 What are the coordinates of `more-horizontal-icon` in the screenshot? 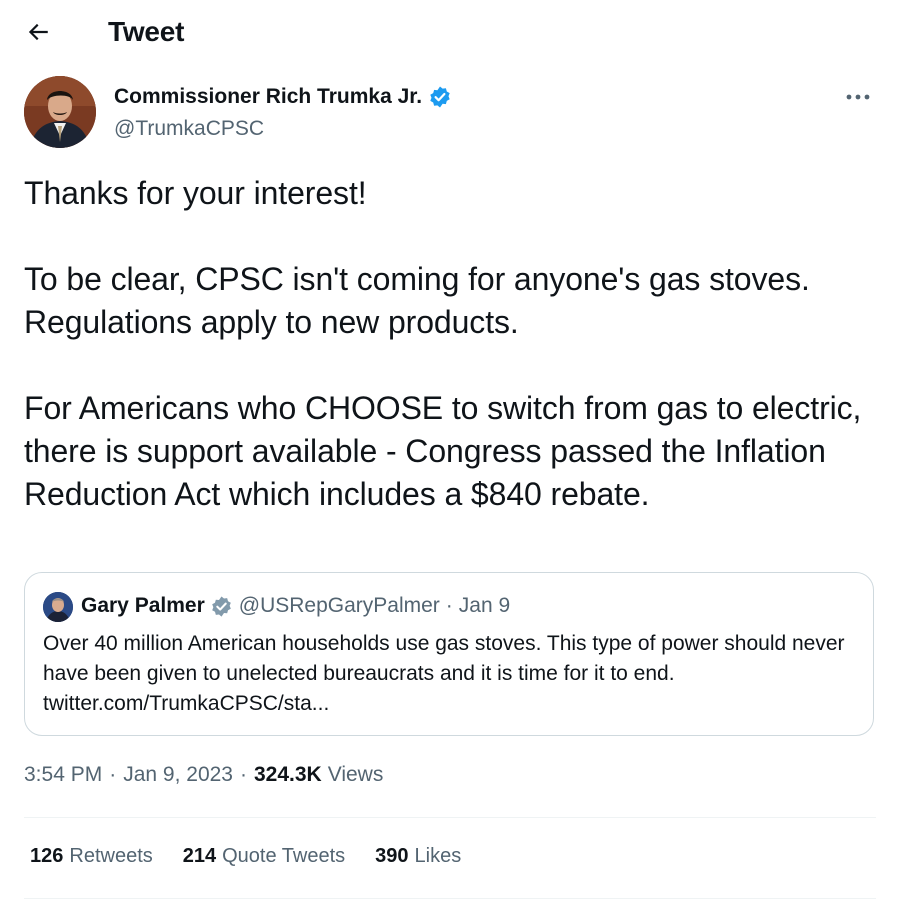 It's located at (858, 97).